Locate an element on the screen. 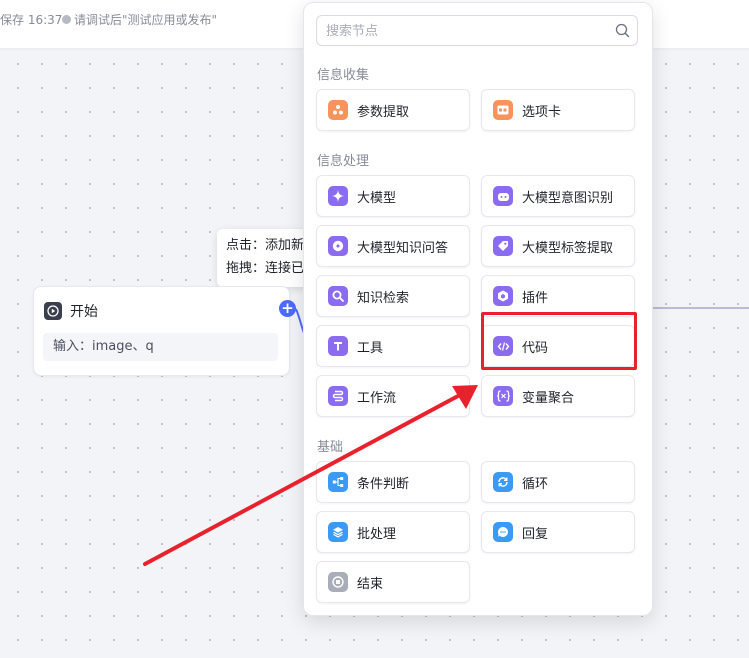  tag-icon is located at coordinates (503, 246).